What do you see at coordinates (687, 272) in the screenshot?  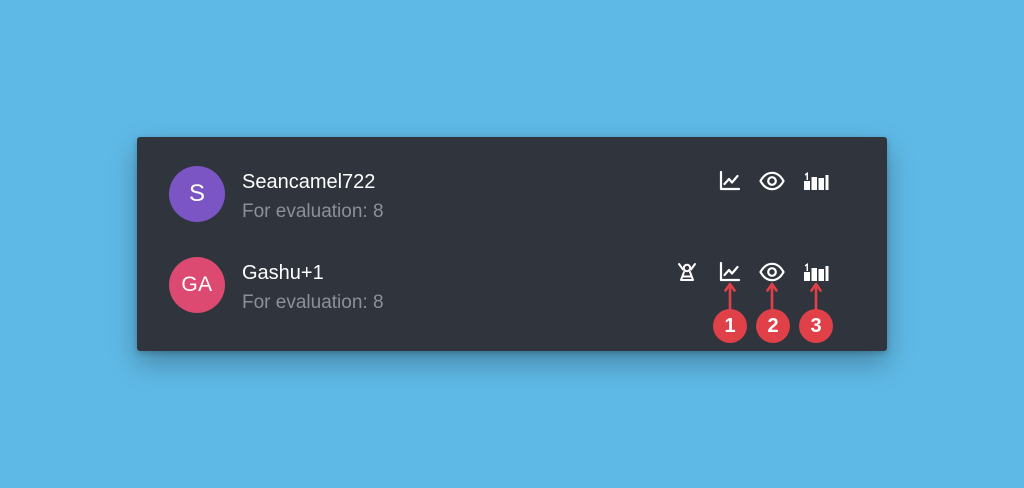 I see `cheer-person-icon` at bounding box center [687, 272].